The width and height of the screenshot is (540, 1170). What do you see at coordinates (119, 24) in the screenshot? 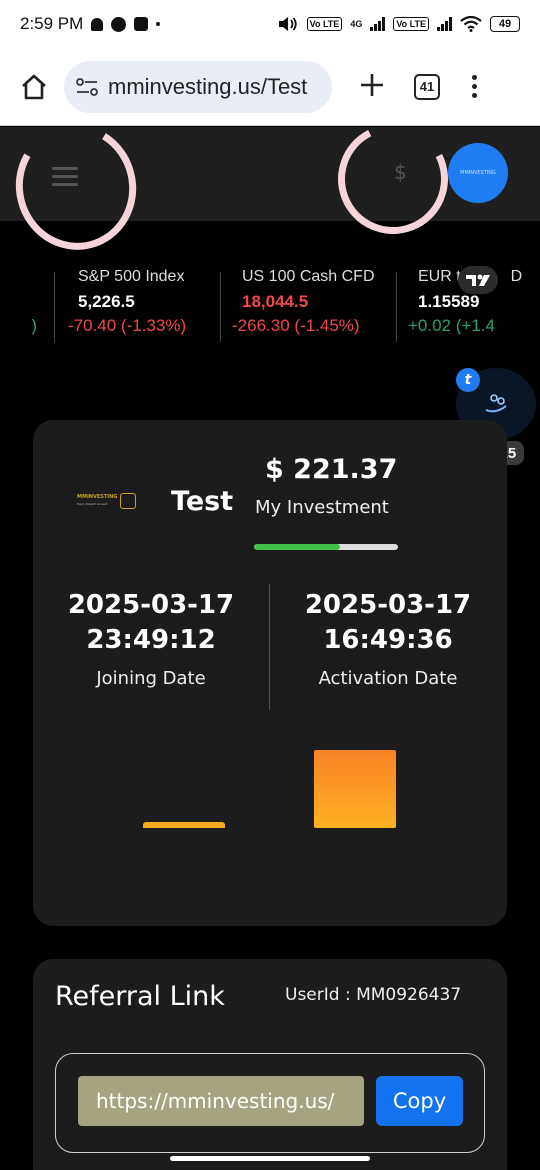
I see `app-notification-icon` at bounding box center [119, 24].